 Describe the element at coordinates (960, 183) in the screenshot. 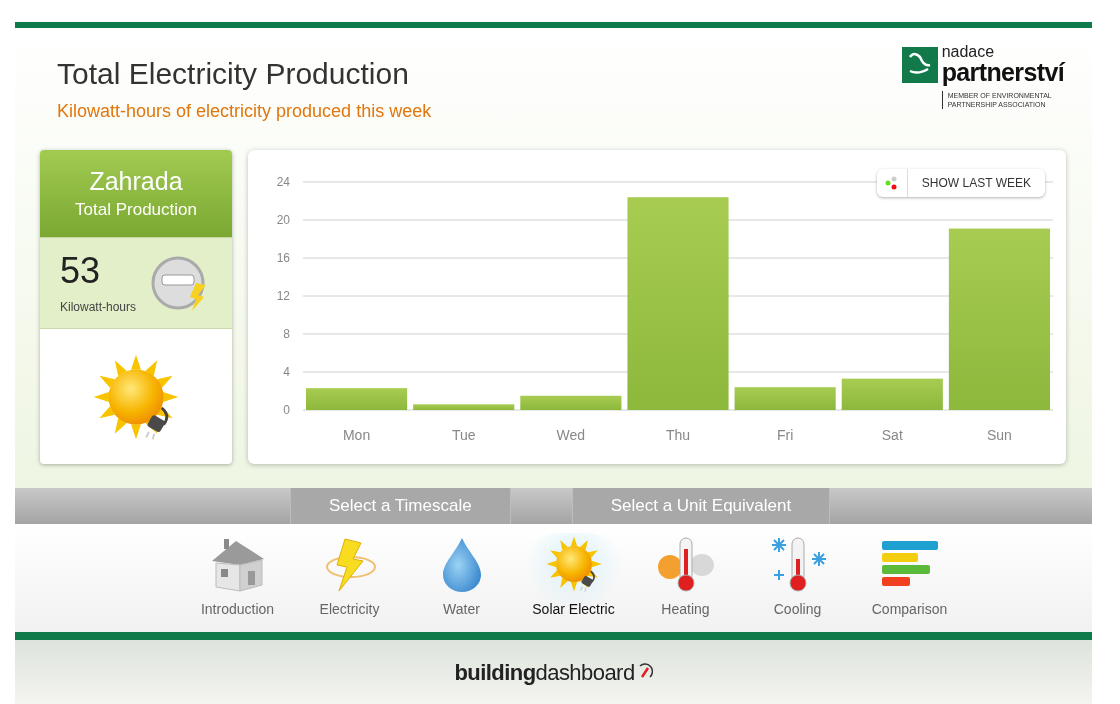

I see `show-last-week-button: SHOW LAST WEEK` at that location.